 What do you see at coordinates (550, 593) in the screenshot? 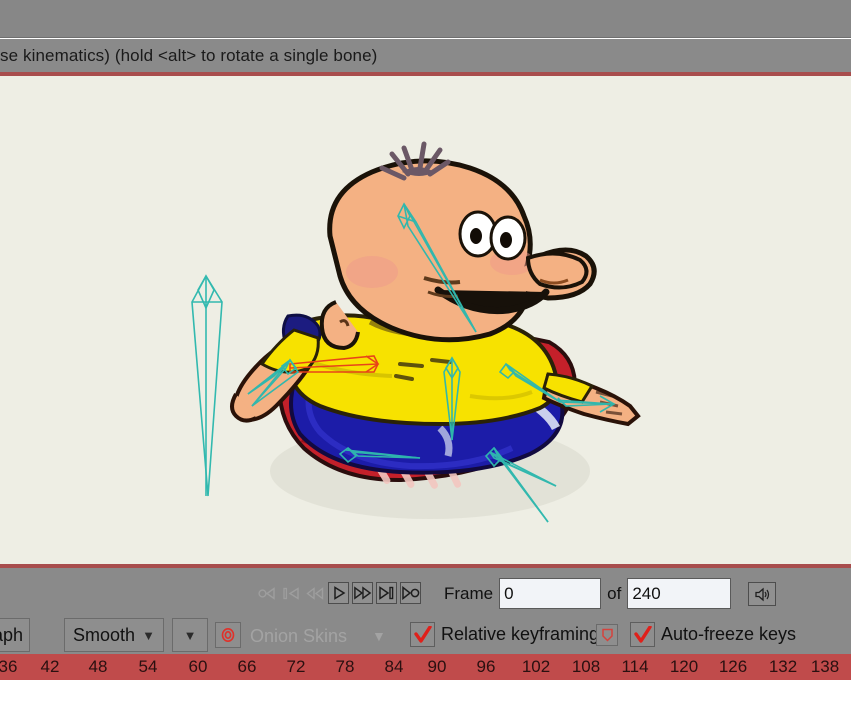
I see `frame-input: 0` at bounding box center [550, 593].